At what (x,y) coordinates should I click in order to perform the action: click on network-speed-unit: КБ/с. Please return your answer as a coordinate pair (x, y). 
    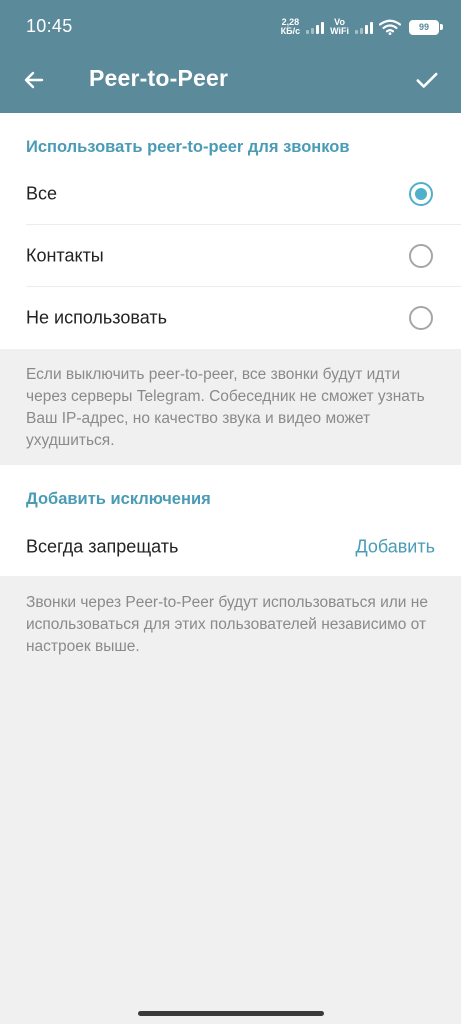
    Looking at the image, I should click on (290, 31).